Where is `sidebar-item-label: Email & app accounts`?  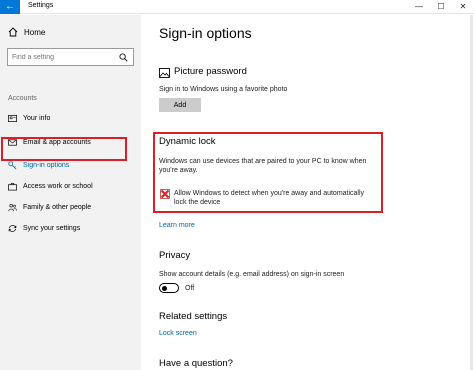
sidebar-item-label: Email & app accounts is located at coordinates (57, 142).